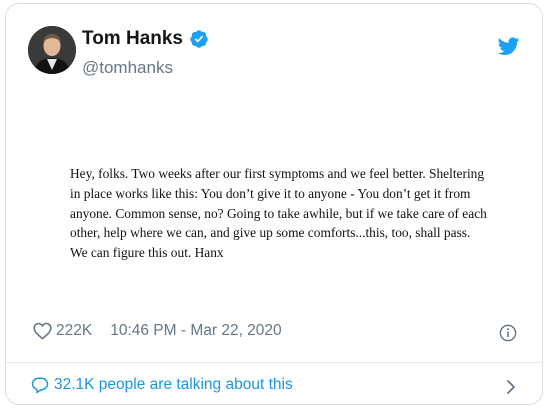 This screenshot has width=550, height=412. What do you see at coordinates (509, 46) in the screenshot?
I see `twitter-bird-icon` at bounding box center [509, 46].